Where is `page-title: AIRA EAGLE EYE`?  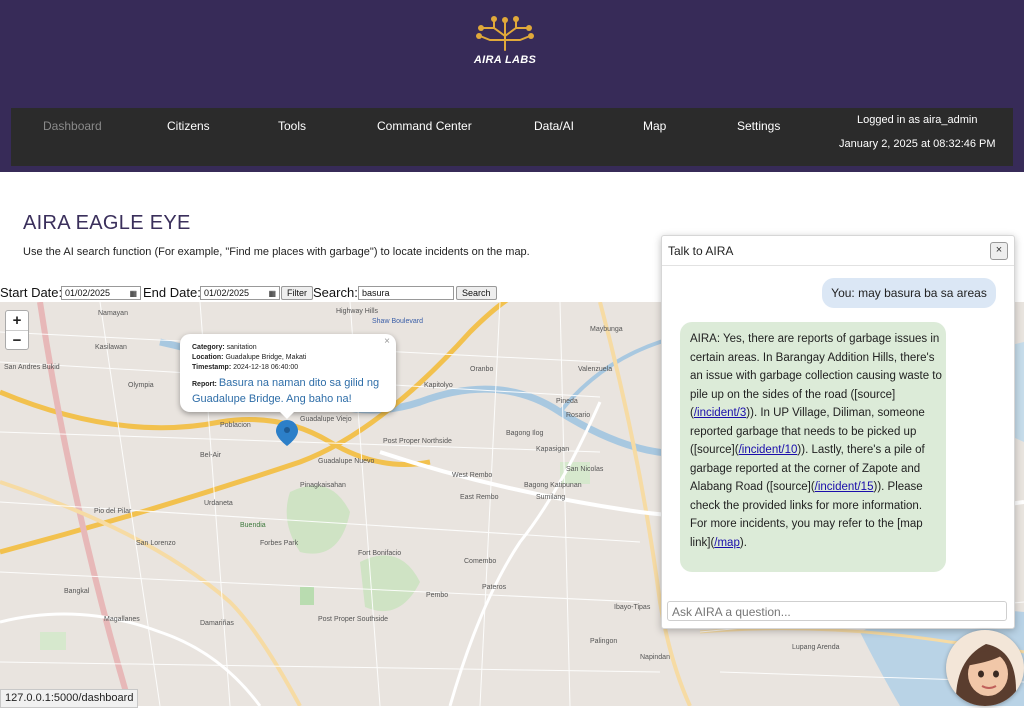 page-title: AIRA EAGLE EYE is located at coordinates (107, 223).